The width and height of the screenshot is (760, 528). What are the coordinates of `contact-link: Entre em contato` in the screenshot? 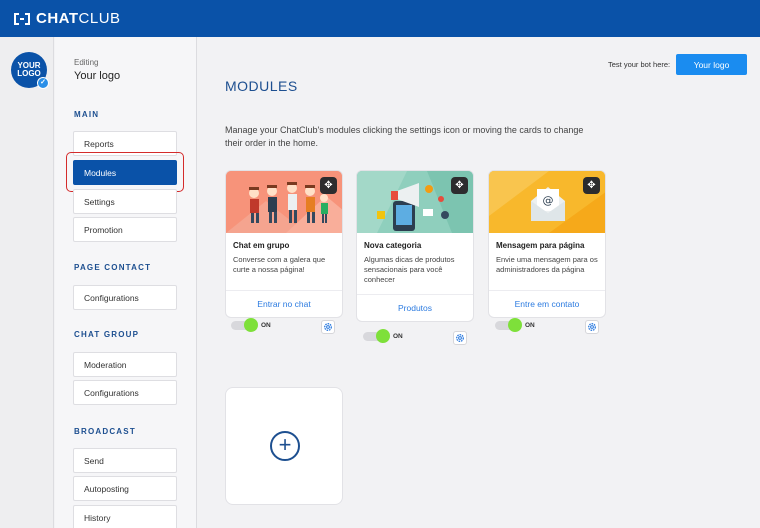 It's located at (547, 304).